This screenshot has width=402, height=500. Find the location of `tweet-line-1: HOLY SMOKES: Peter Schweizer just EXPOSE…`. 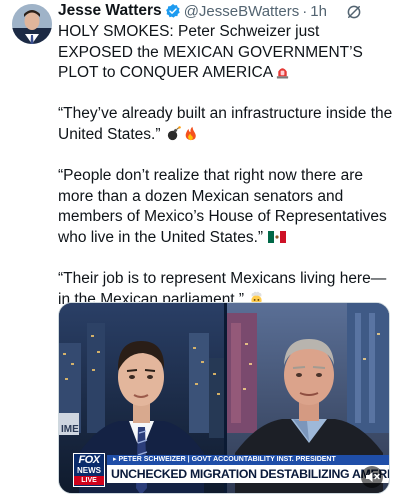

tweet-line-1: HOLY SMOKES: Peter Schweizer just EXPOSE… is located at coordinates (210, 52).